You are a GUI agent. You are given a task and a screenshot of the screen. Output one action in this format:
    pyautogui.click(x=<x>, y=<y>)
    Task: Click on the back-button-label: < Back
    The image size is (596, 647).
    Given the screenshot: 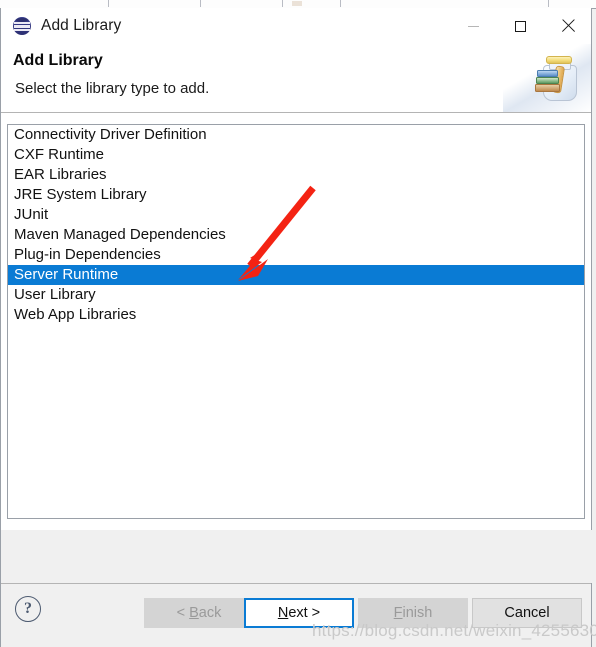 What is the action you would take?
    pyautogui.click(x=199, y=613)
    